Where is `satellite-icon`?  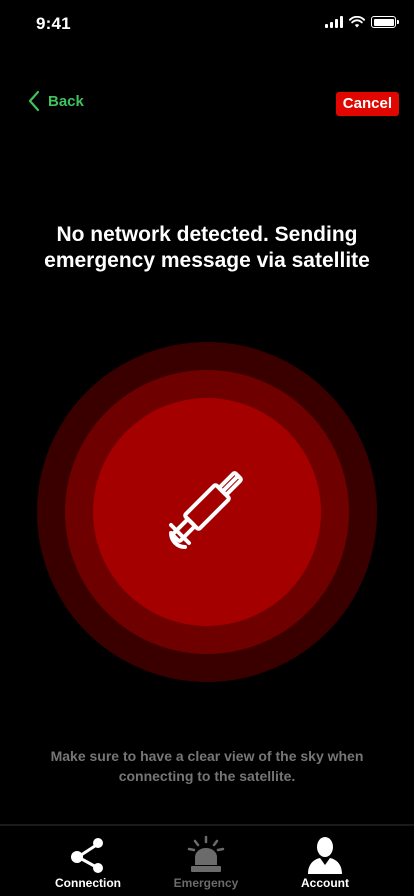
satellite-icon is located at coordinates (206, 510).